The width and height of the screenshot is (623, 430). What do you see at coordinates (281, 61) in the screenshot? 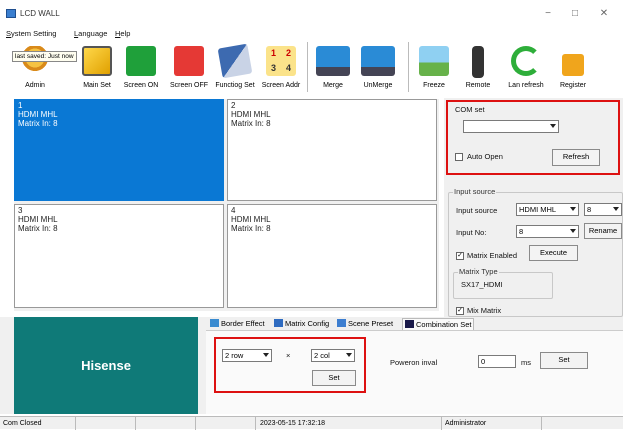
I see `screen-addr-icon: 1 2 3 4` at bounding box center [281, 61].